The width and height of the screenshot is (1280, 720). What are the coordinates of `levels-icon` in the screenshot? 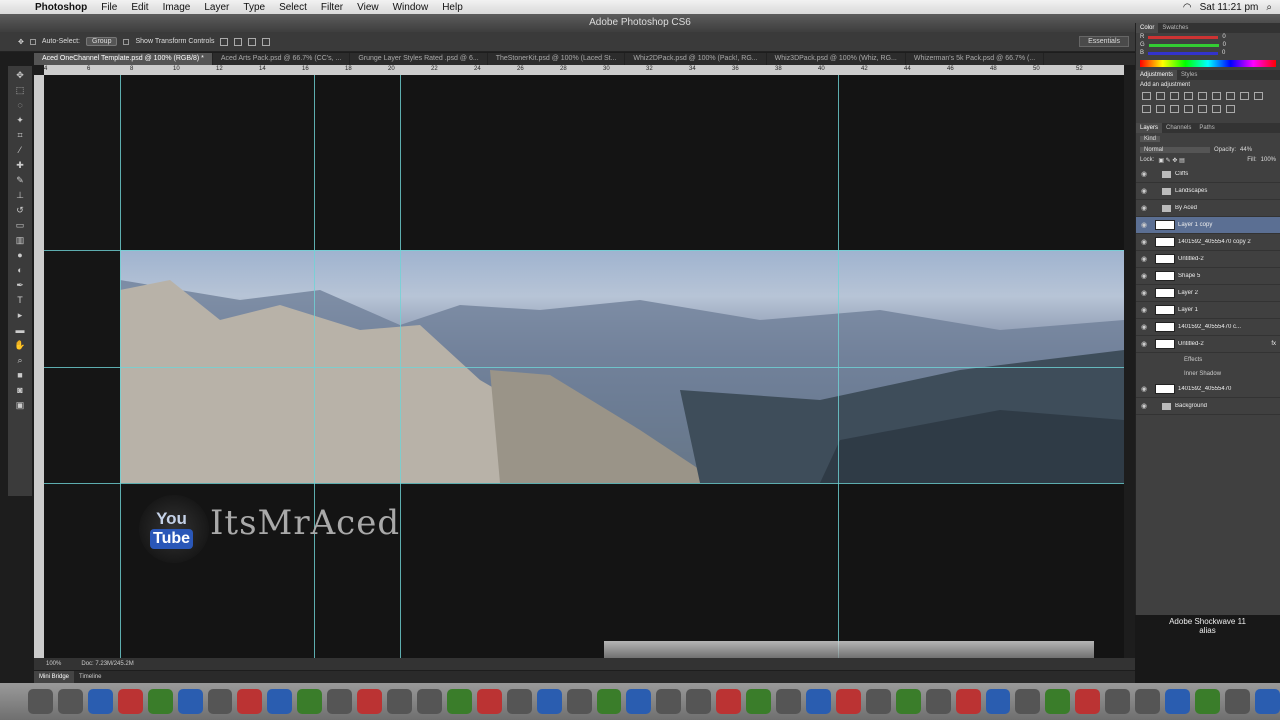 It's located at (1160, 96).